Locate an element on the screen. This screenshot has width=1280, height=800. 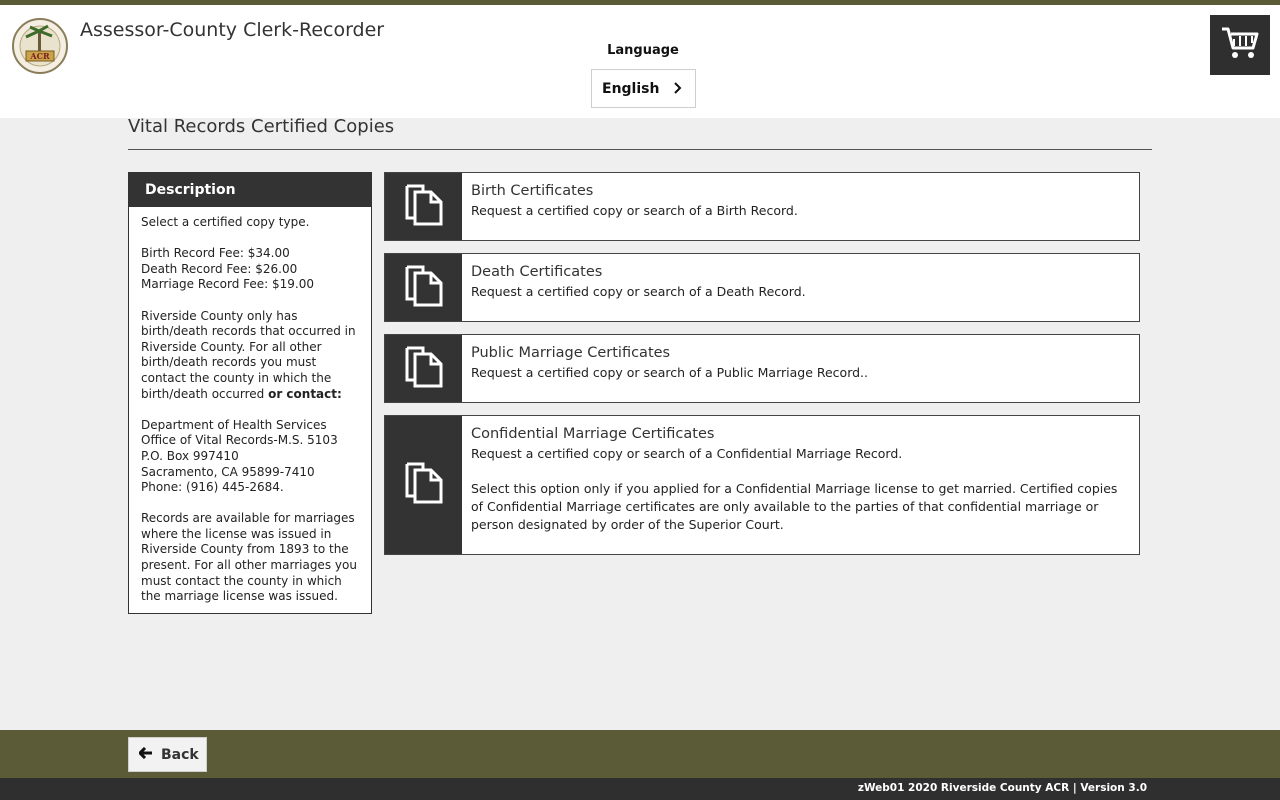
card-title: Death Certificates is located at coordinates (537, 272).